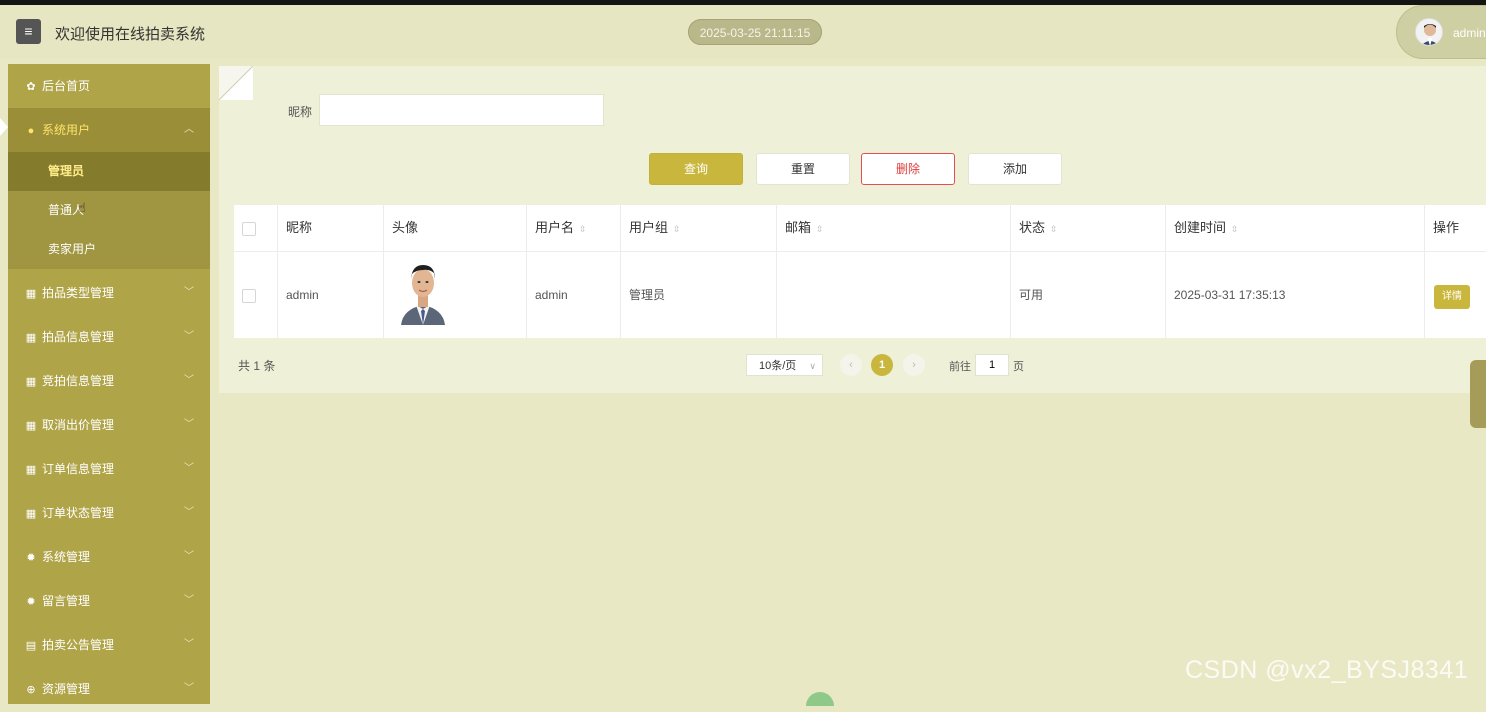 This screenshot has width=1486, height=712. What do you see at coordinates (1200, 227) in the screenshot?
I see `column-title: 创建时间` at bounding box center [1200, 227].